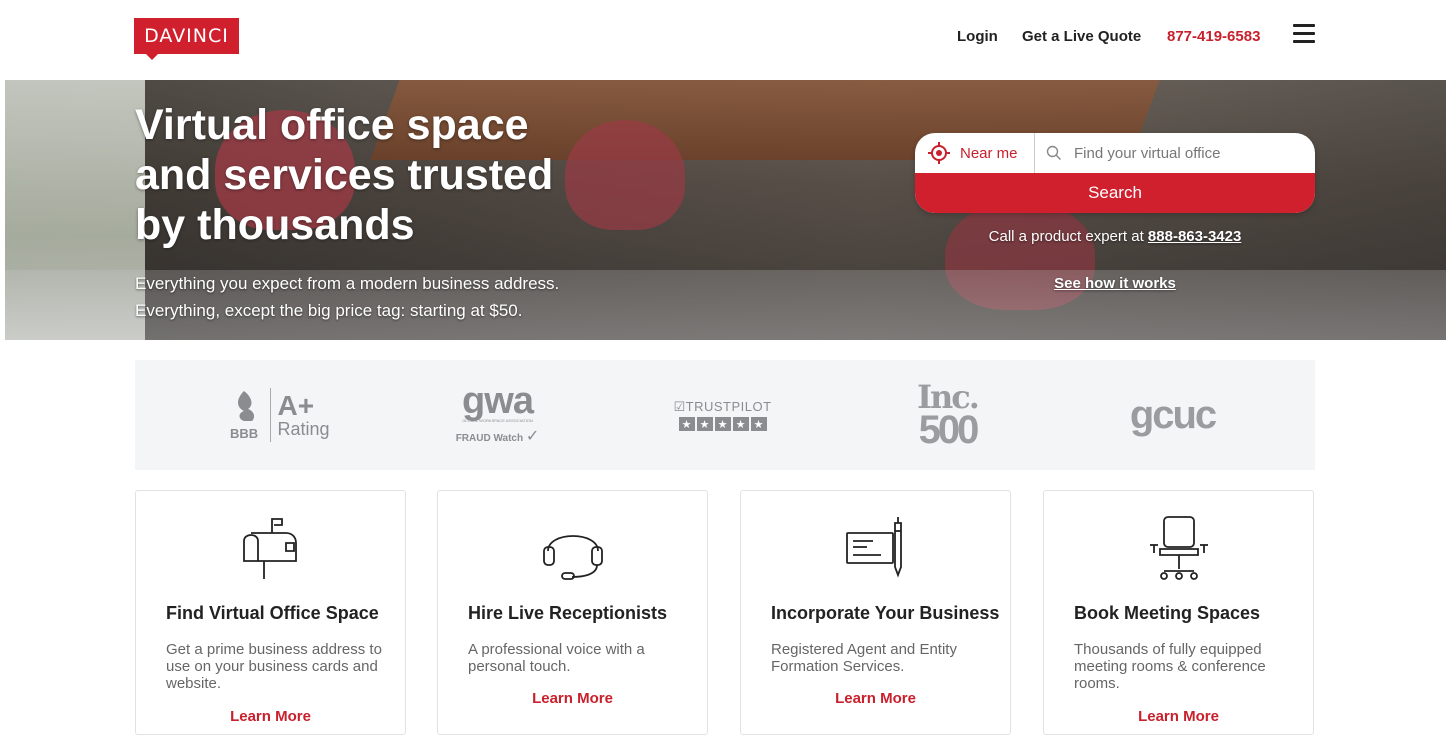  I want to click on card-title: Incorporate Your Business, so click(885, 613).